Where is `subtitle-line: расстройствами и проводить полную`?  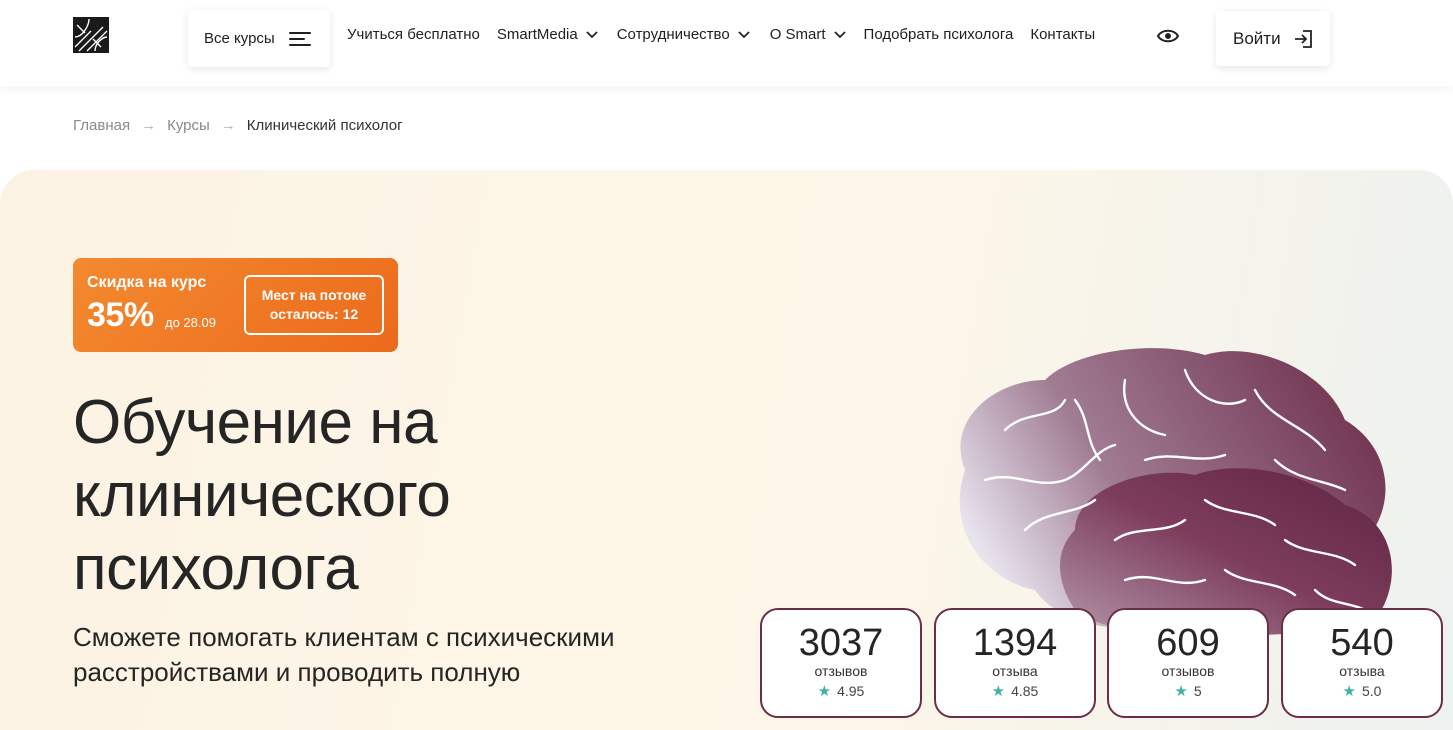
subtitle-line: расстройствами и проводить полную is located at coordinates (297, 672).